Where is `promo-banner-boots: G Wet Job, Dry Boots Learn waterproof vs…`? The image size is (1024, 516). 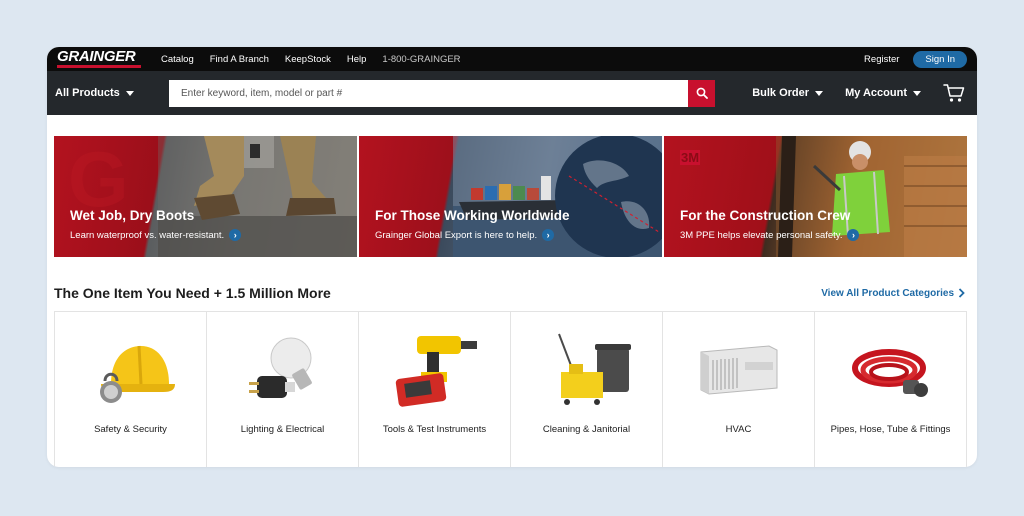 promo-banner-boots: G Wet Job, Dry Boots Learn waterproof vs… is located at coordinates (205, 196).